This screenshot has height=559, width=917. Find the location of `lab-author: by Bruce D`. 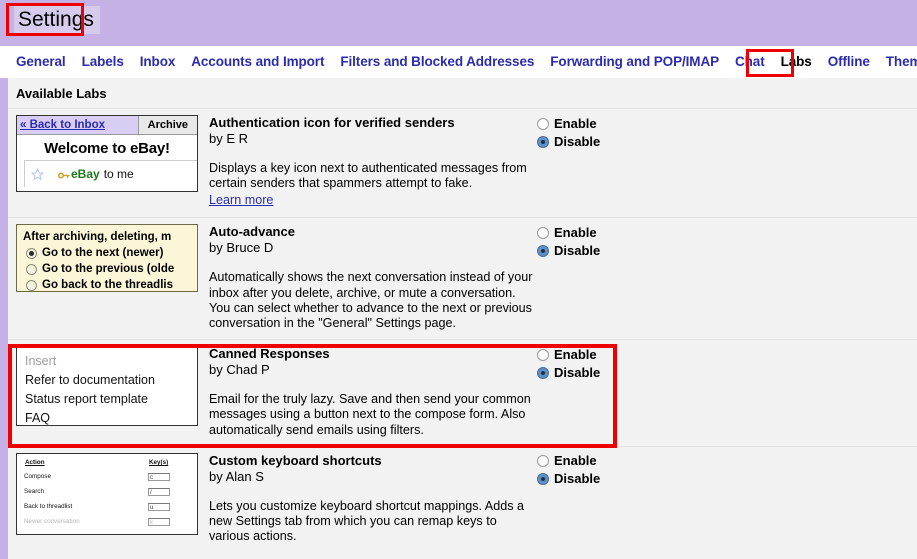

lab-author: by Bruce D is located at coordinates (241, 248).